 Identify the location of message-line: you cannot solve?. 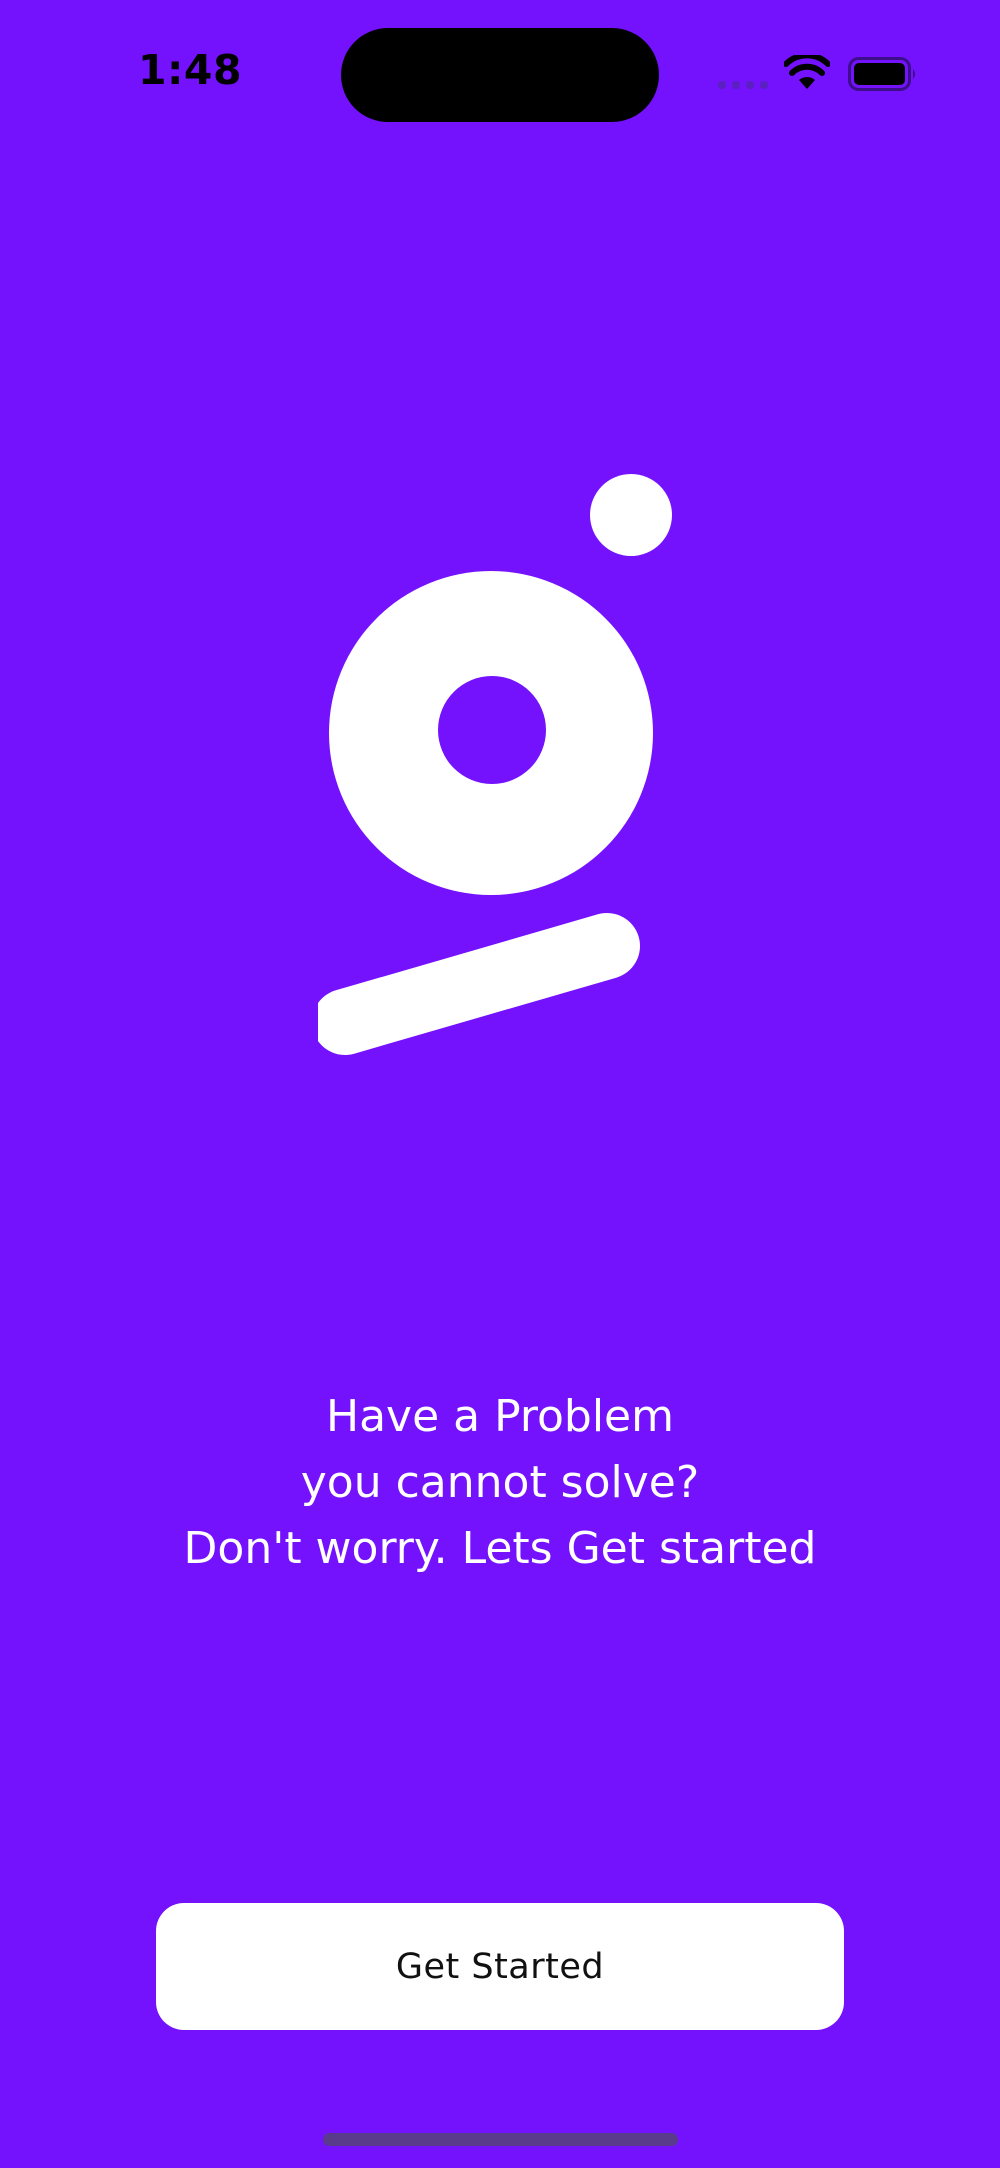
(500, 1482).